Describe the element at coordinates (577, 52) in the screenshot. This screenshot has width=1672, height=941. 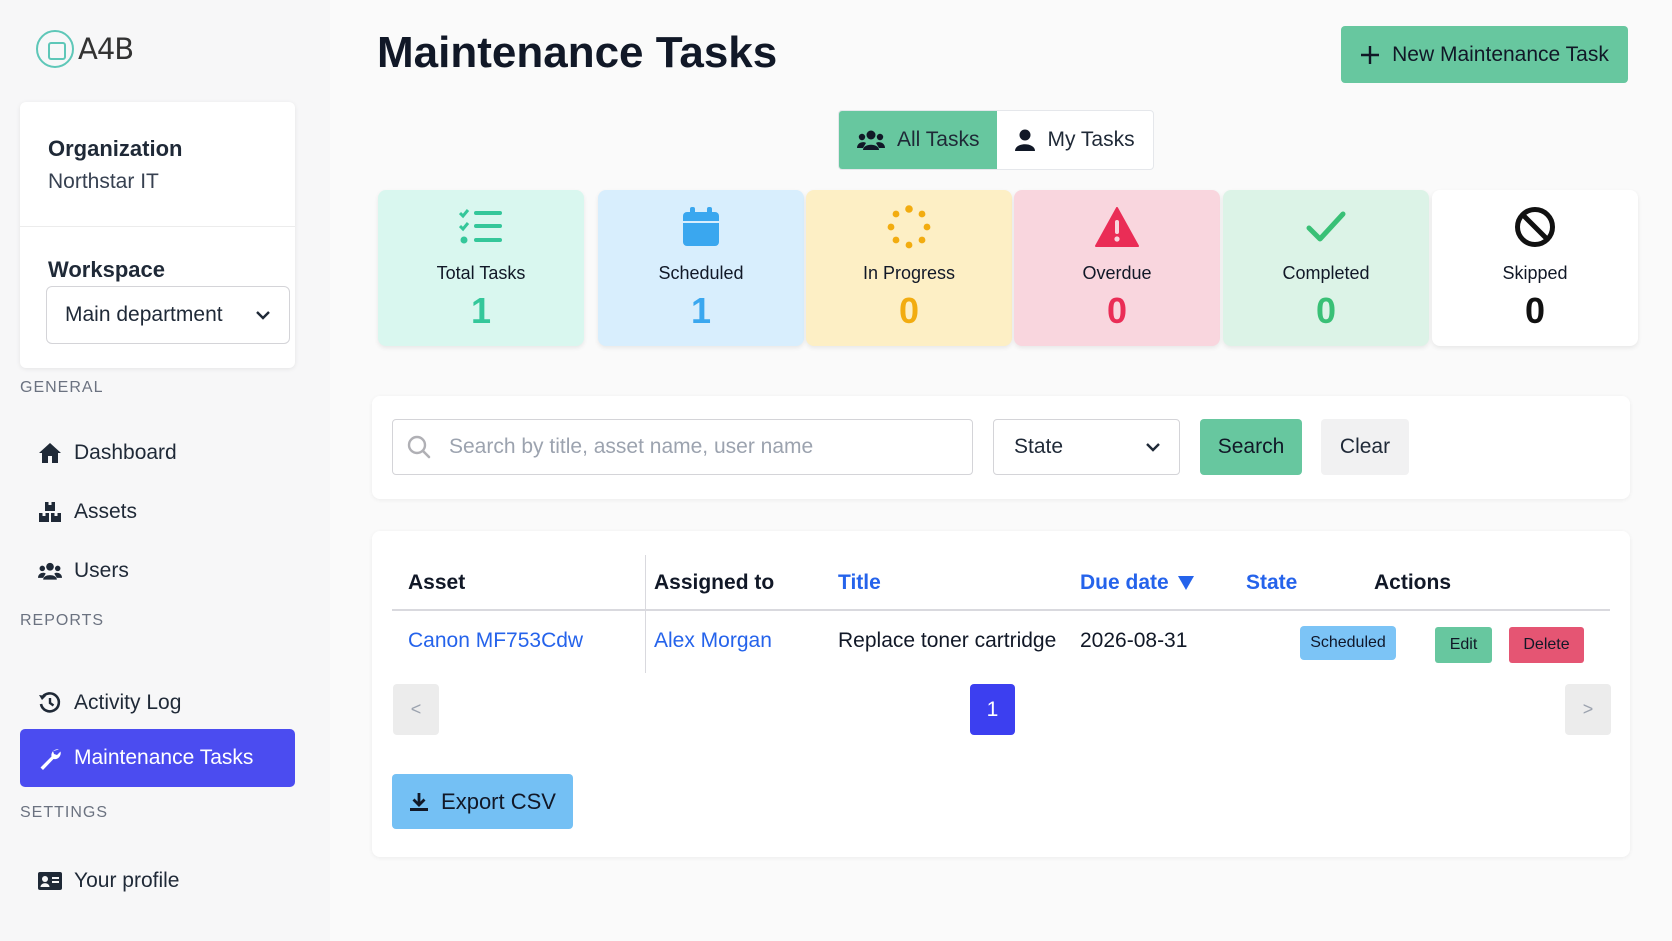
I see `page-title: Maintenance Tasks` at that location.